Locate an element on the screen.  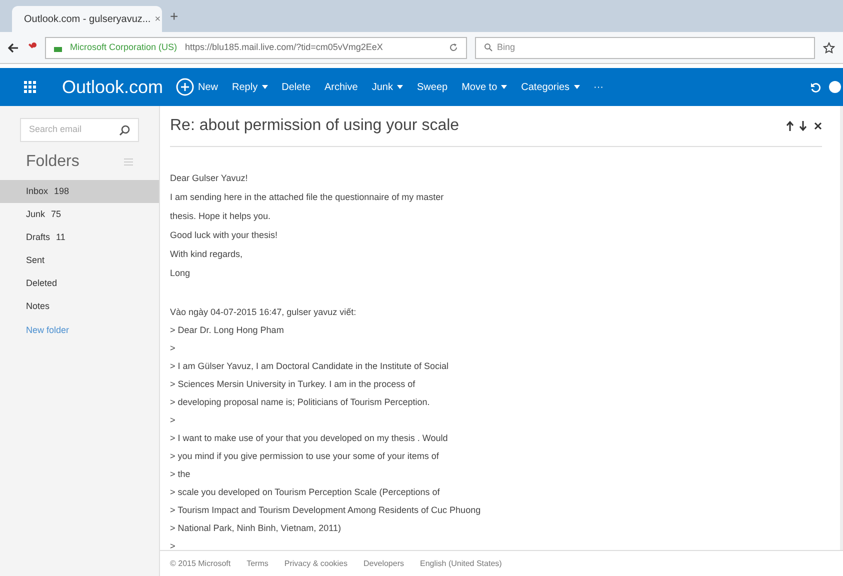
toolbar-button: Archive is located at coordinates (341, 87).